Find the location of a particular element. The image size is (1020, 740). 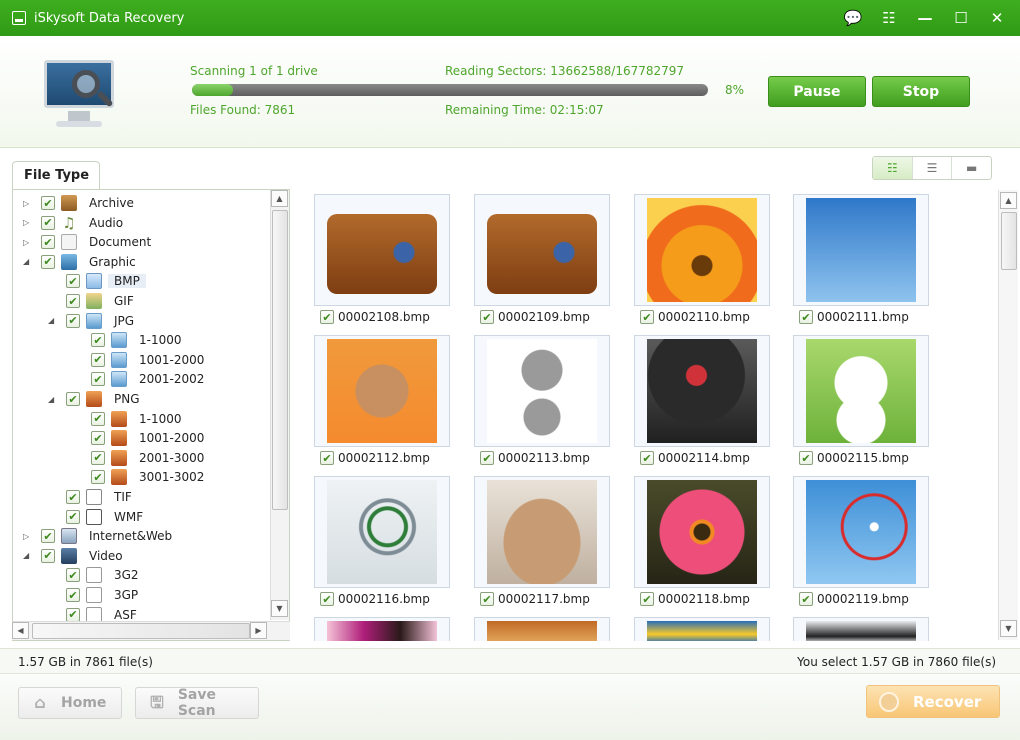

close-icon: ✕ is located at coordinates (997, 18).